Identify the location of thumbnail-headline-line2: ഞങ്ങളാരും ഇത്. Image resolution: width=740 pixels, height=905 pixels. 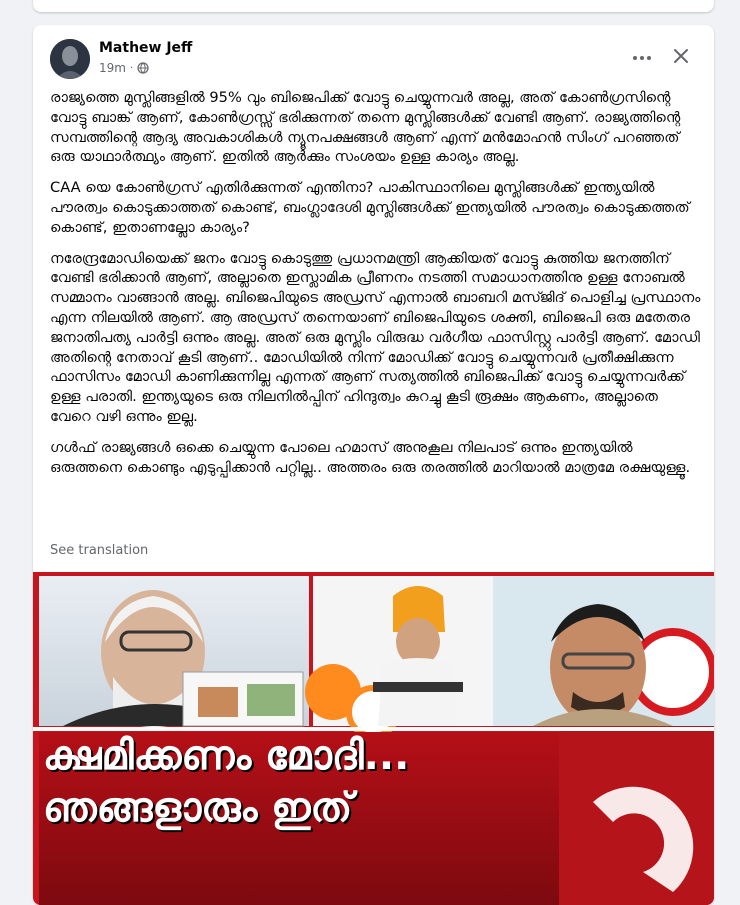
(198, 808).